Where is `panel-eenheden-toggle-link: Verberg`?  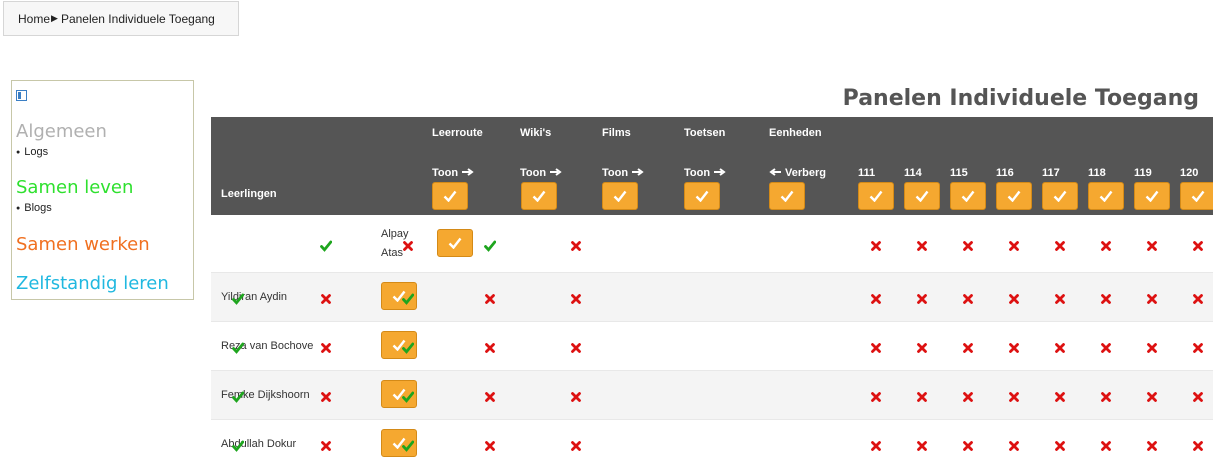
panel-eenheden-toggle-link: Verberg is located at coordinates (797, 173).